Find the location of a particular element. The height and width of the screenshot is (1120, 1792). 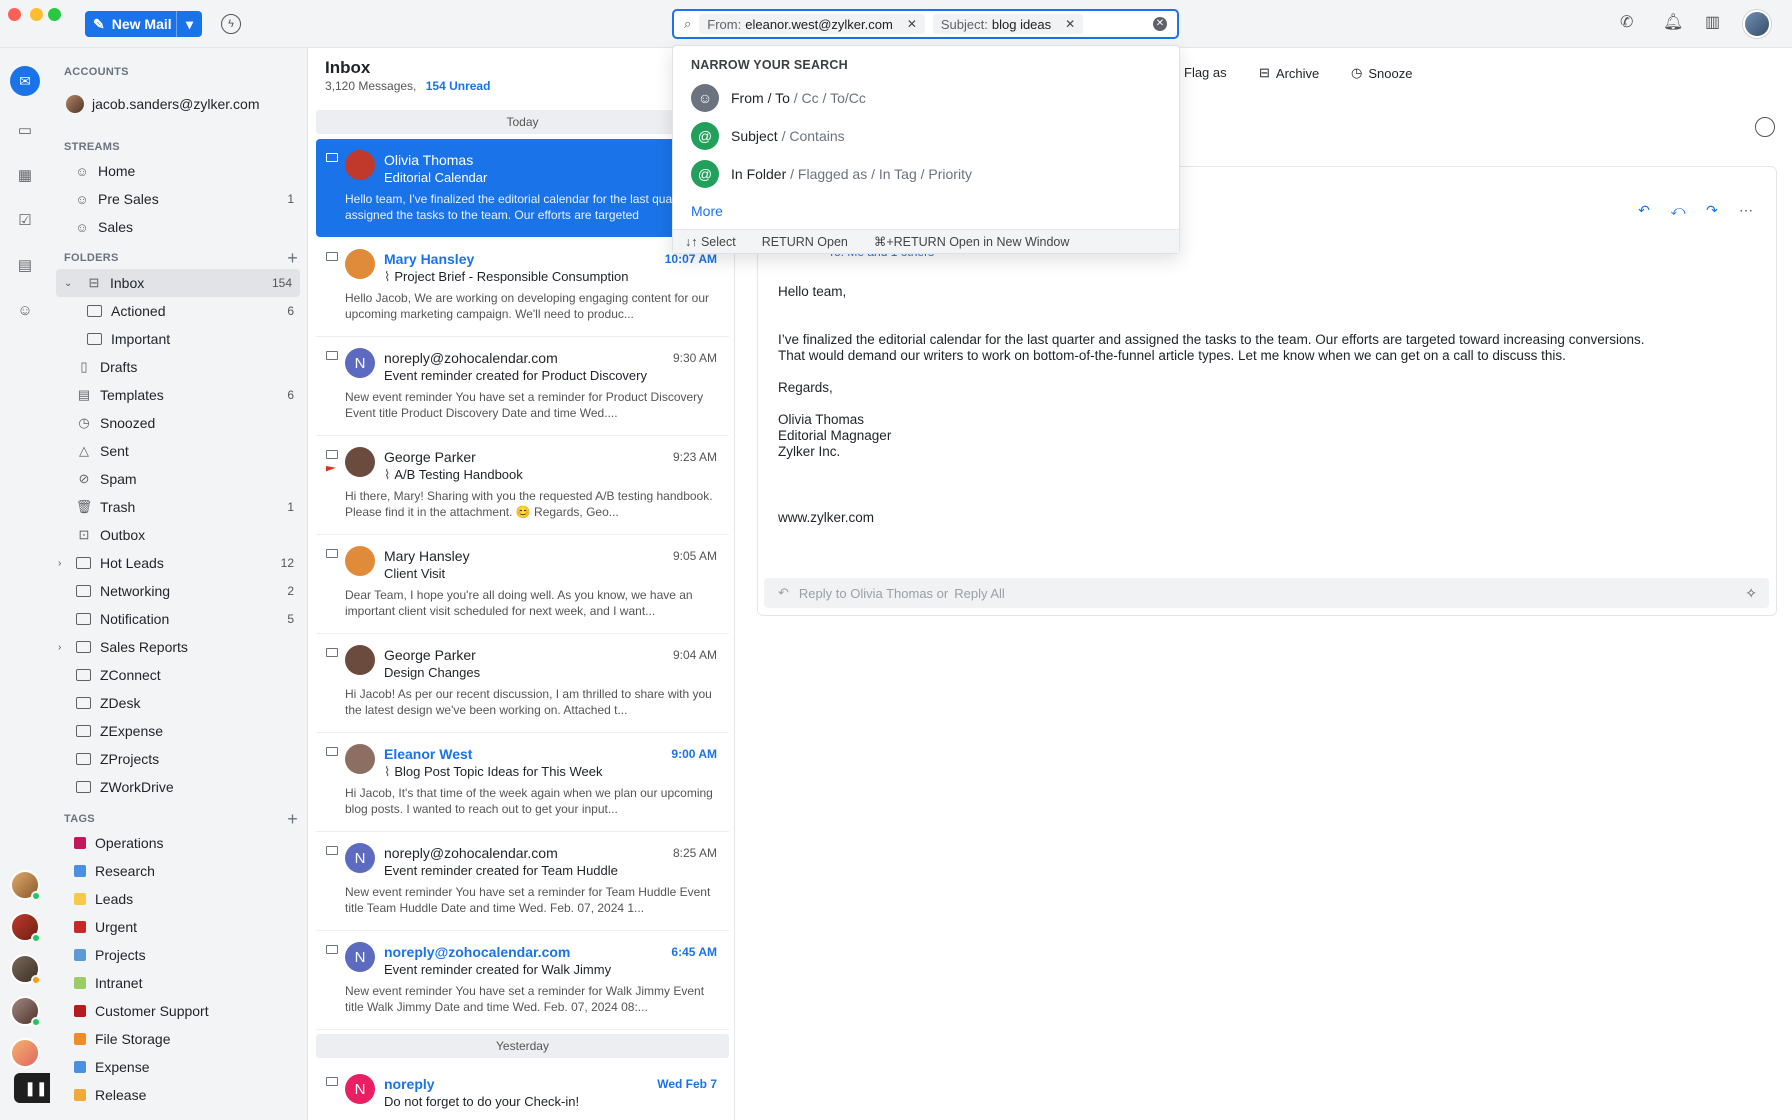

folder-item-notification: Notification 5 is located at coordinates (178, 619).